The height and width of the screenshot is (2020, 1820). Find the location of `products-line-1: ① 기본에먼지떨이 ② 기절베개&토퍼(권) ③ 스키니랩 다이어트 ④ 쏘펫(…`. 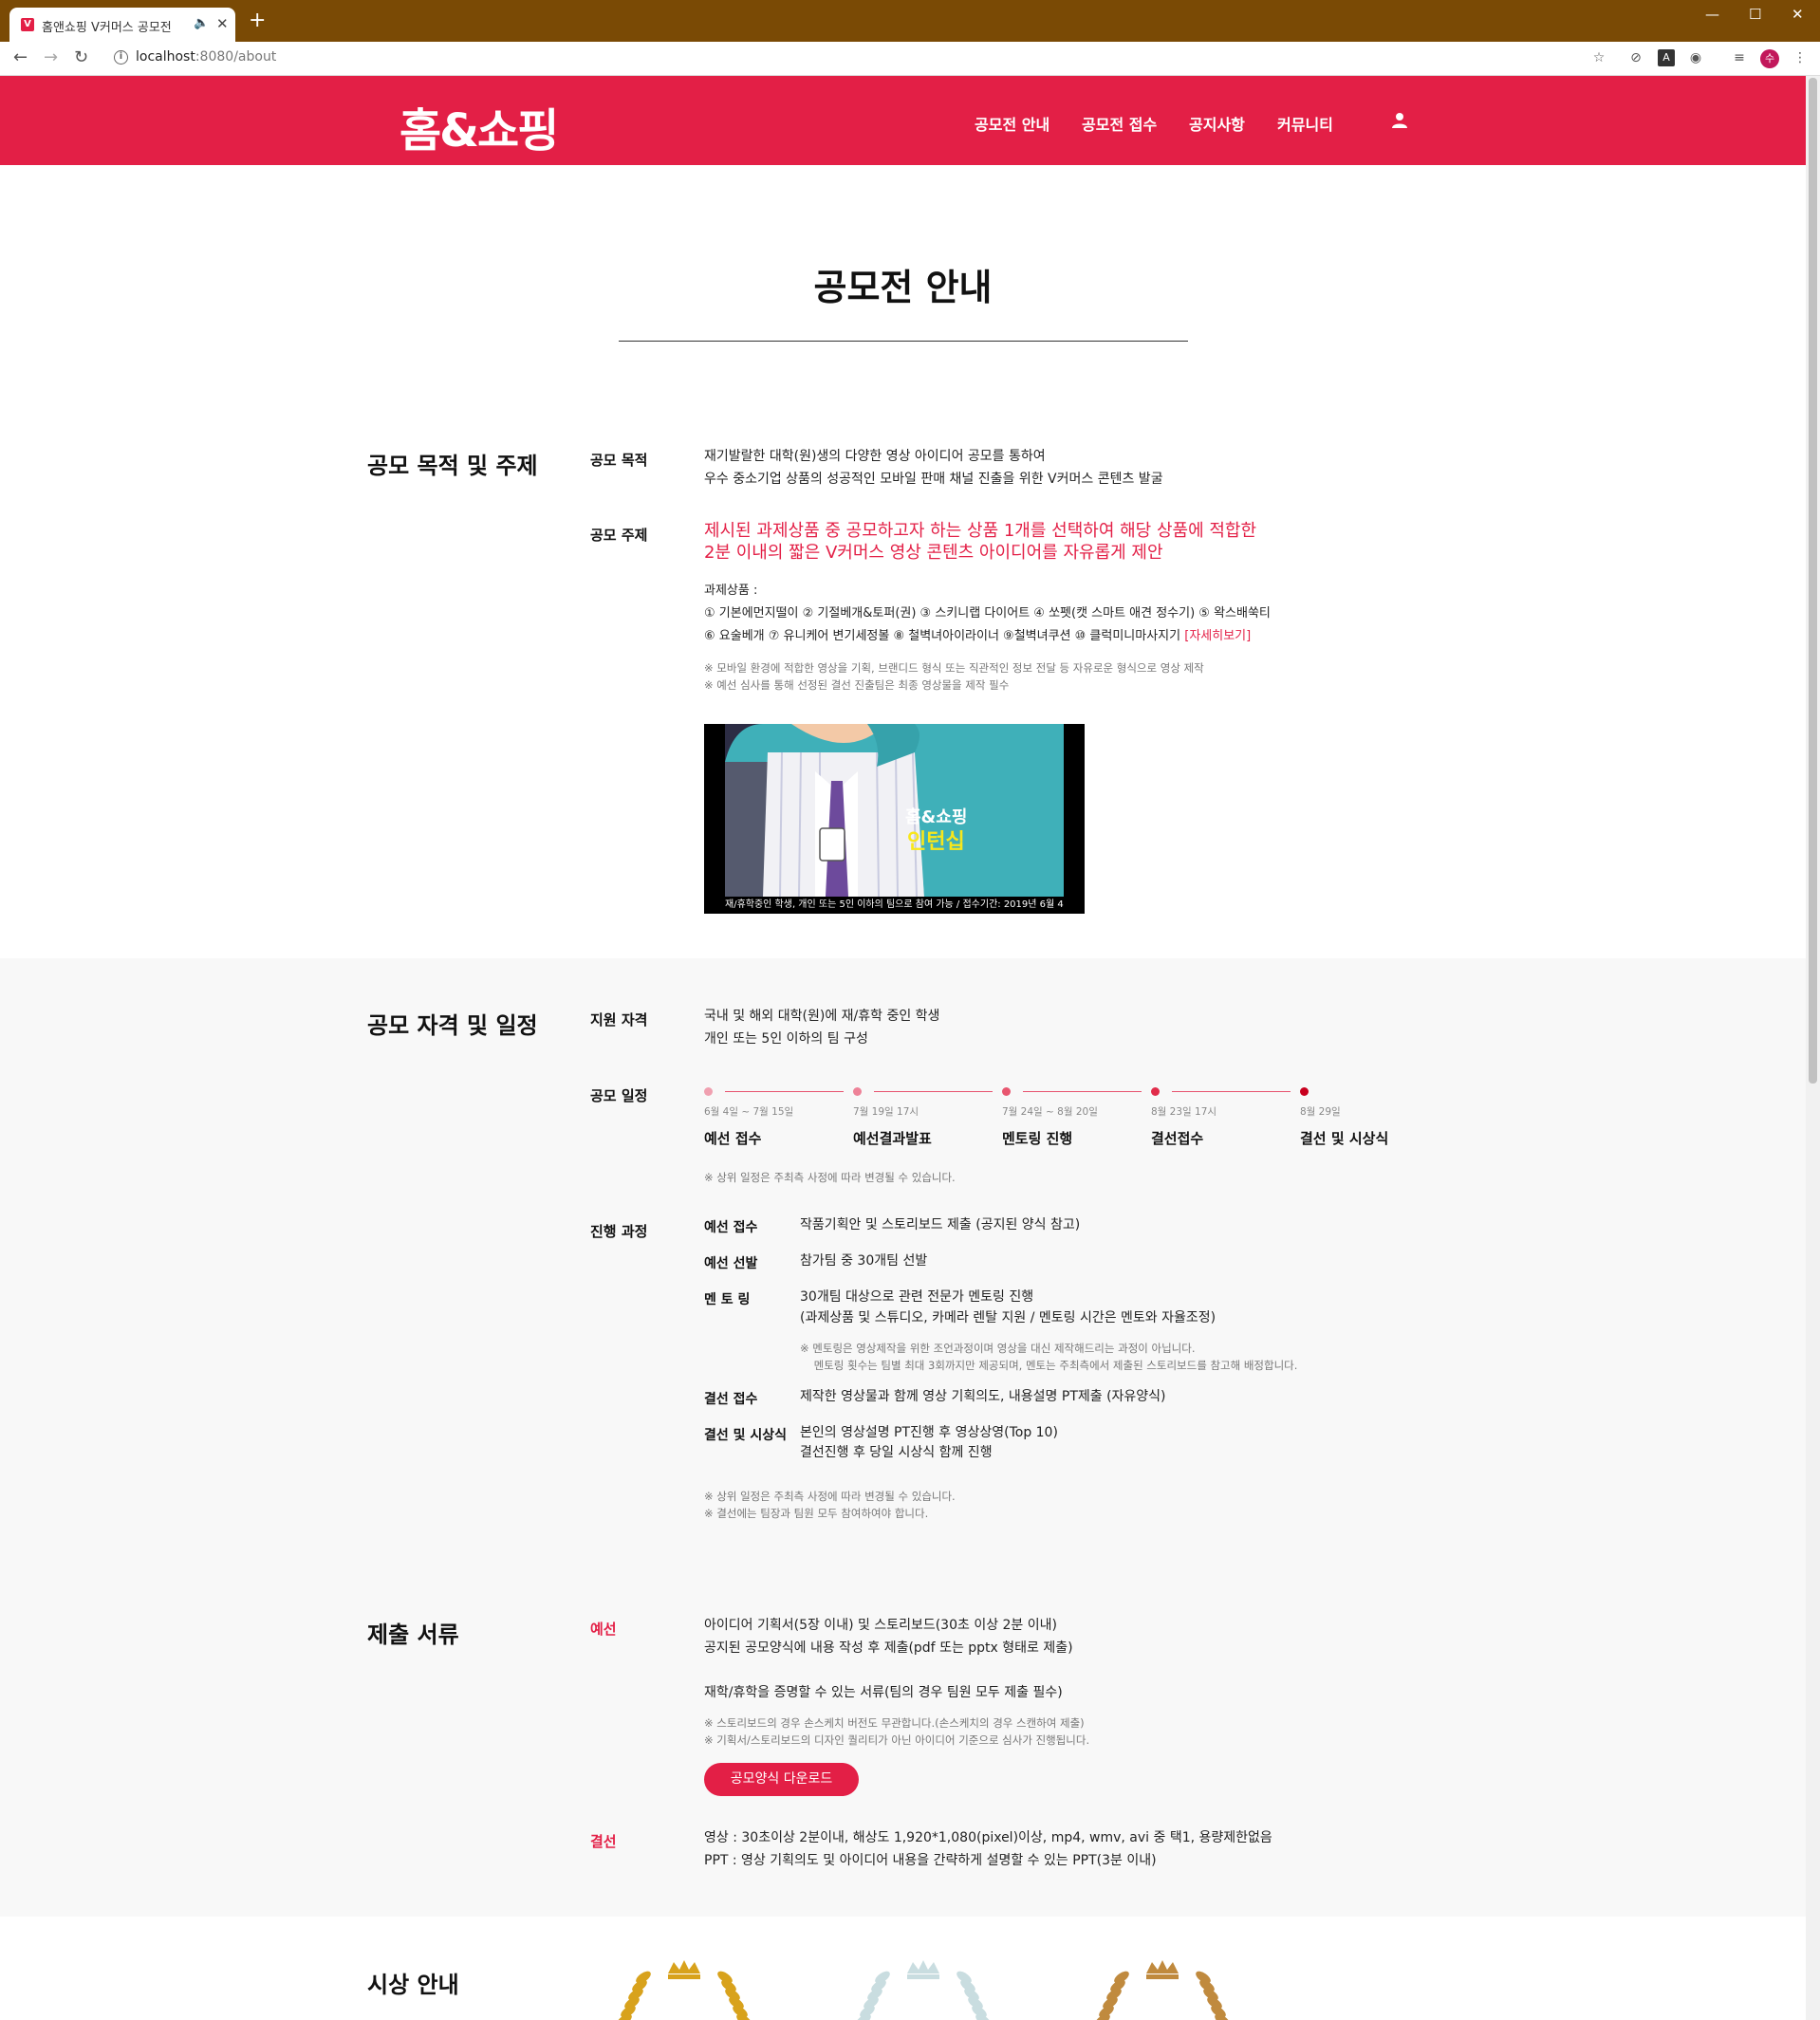

products-line-1: ① 기본에먼지떨이 ② 기절베개&토퍼(권) ③ 스키니랩 다이어트 ④ 쏘펫(… is located at coordinates (987, 613).